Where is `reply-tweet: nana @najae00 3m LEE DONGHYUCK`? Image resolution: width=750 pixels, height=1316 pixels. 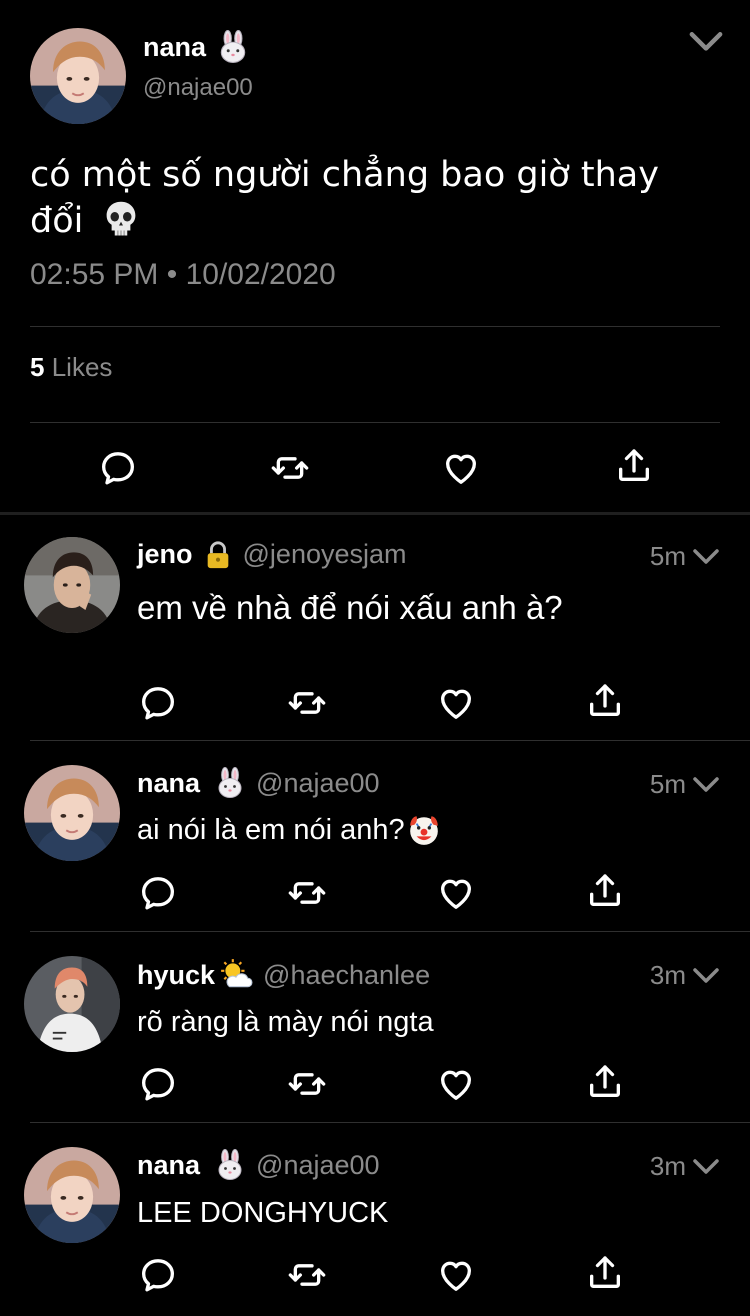
reply-tweet: nana @najae00 3m LEE DONGHYUCK is located at coordinates (375, 1219).